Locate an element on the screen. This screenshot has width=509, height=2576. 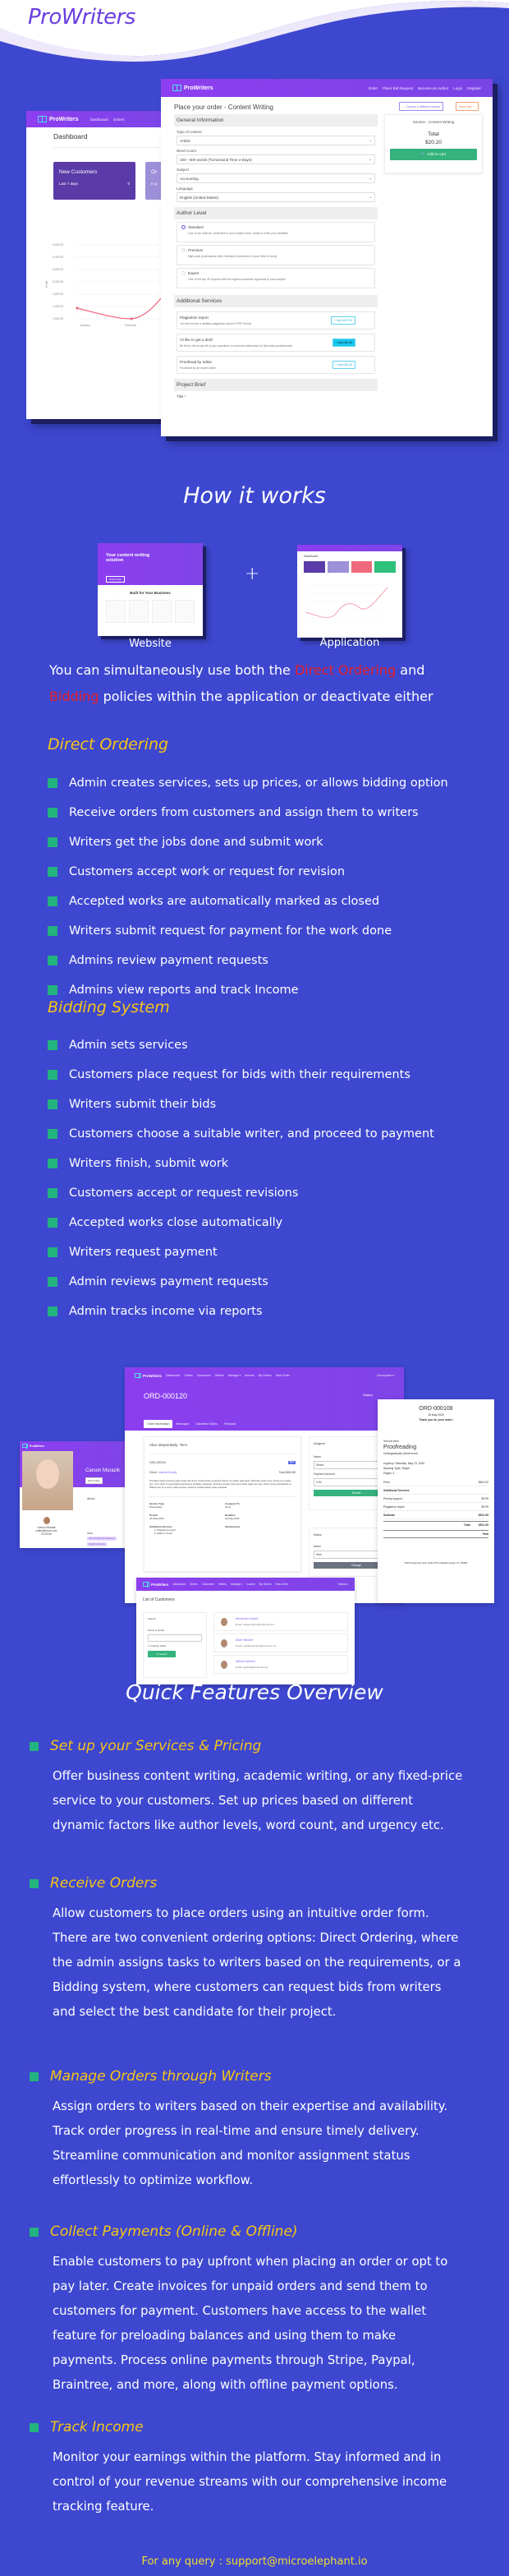
search-input is located at coordinates (175, 1638).